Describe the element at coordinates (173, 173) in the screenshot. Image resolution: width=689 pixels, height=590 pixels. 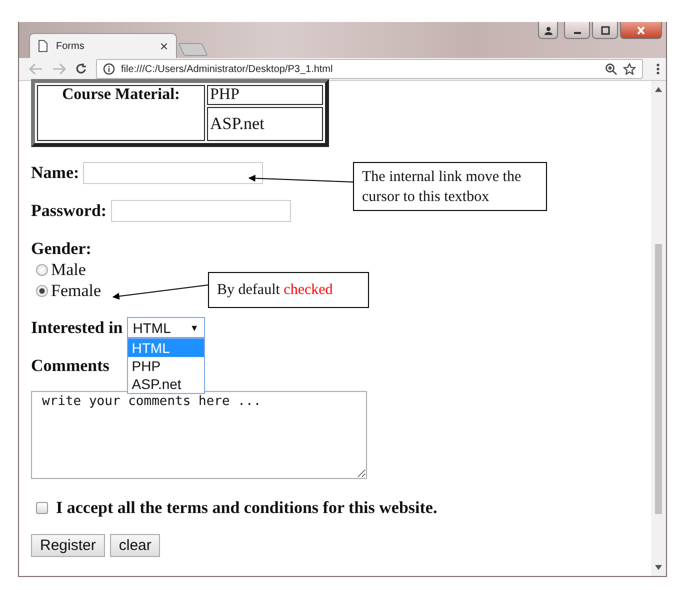
I see `name-field` at that location.